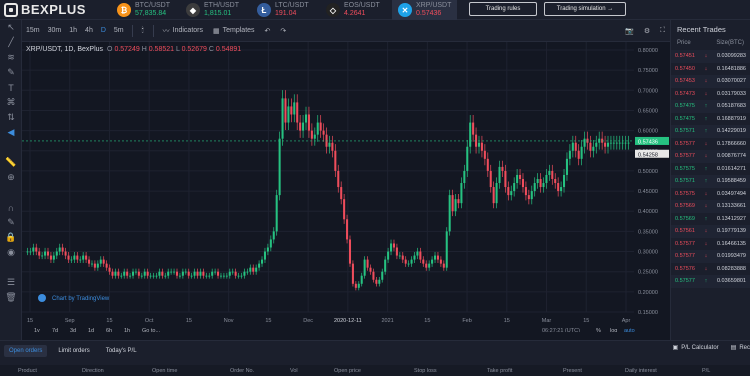 The width and height of the screenshot is (750, 376). I want to click on text-icon: T, so click(11, 87).